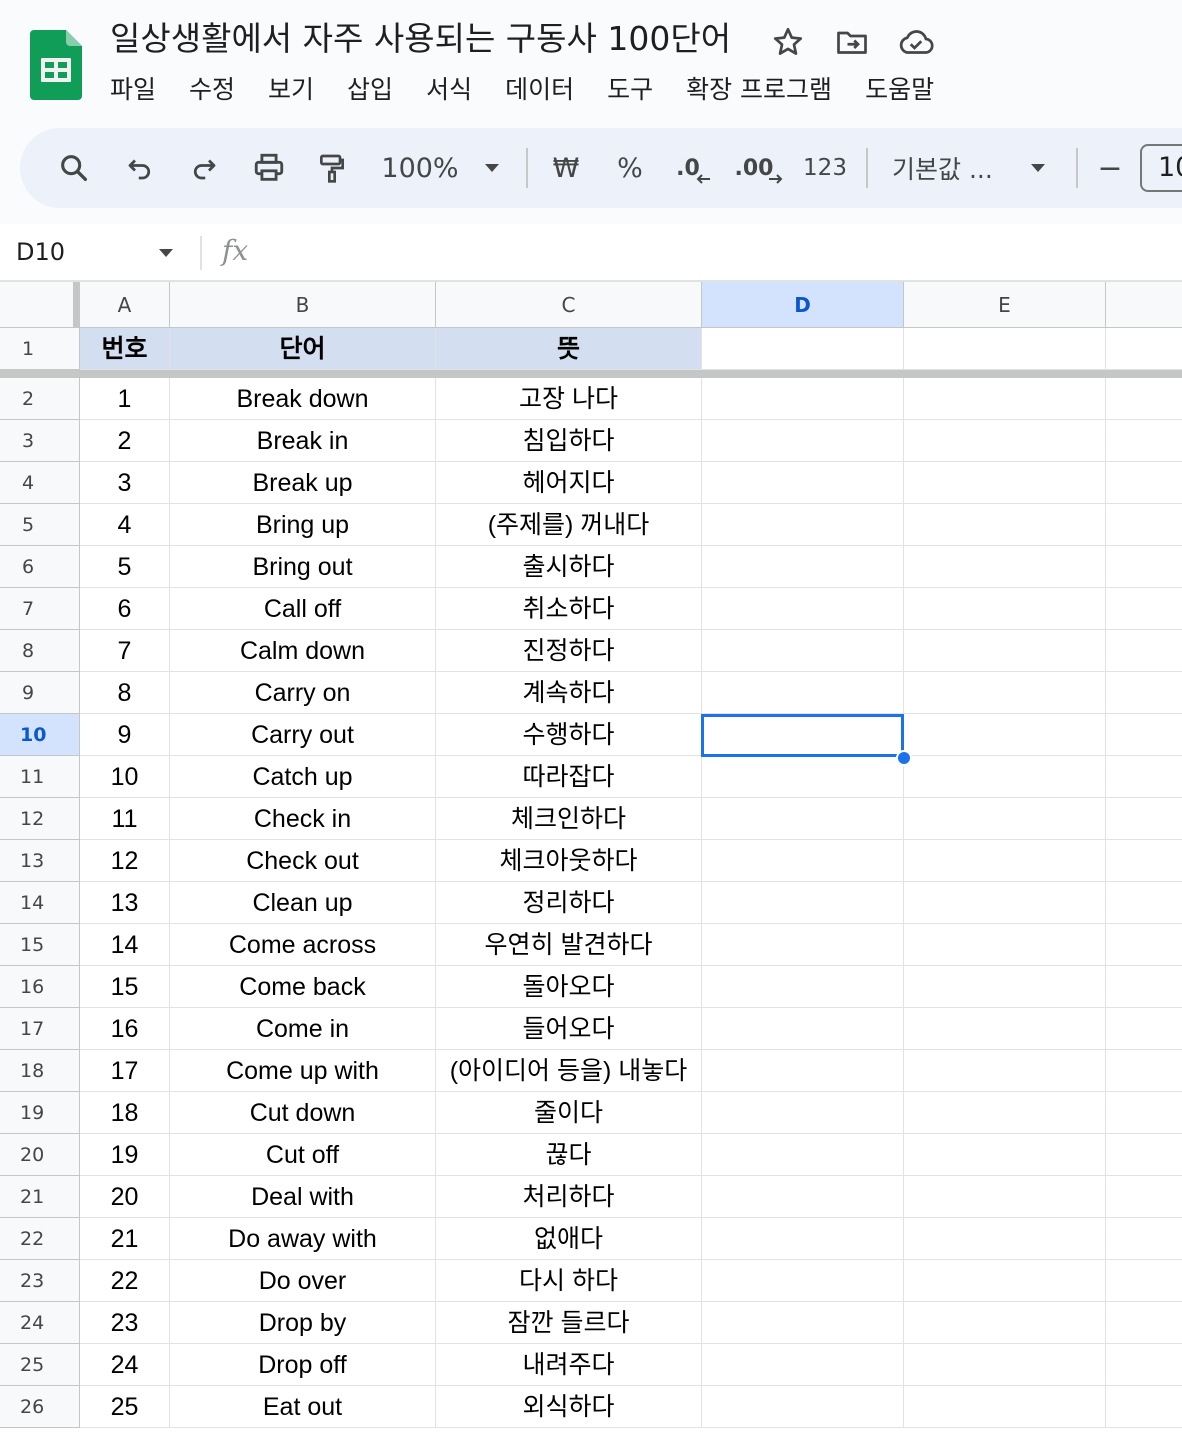  What do you see at coordinates (569, 1281) in the screenshot?
I see `table-cell: 다시 하다` at bounding box center [569, 1281].